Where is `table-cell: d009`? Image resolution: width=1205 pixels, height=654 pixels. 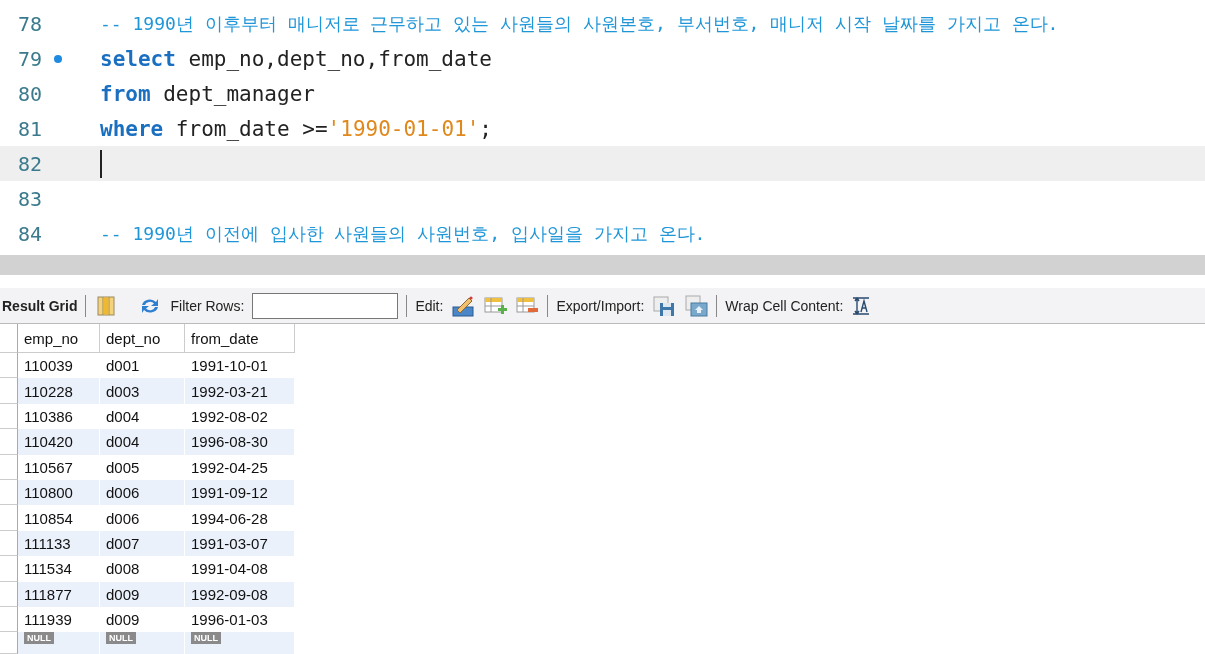 table-cell: d009 is located at coordinates (142, 594).